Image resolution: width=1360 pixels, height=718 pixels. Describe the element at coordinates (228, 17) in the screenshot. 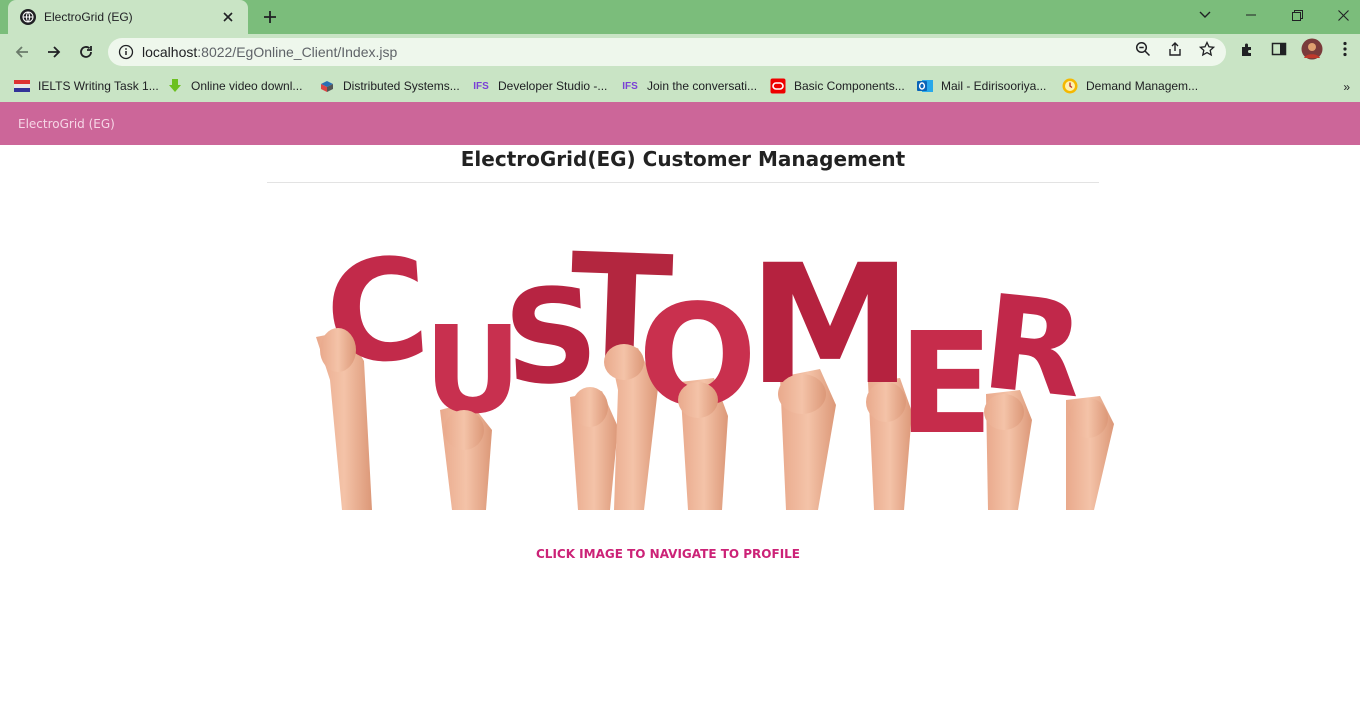

I see `close-tab-icon` at that location.